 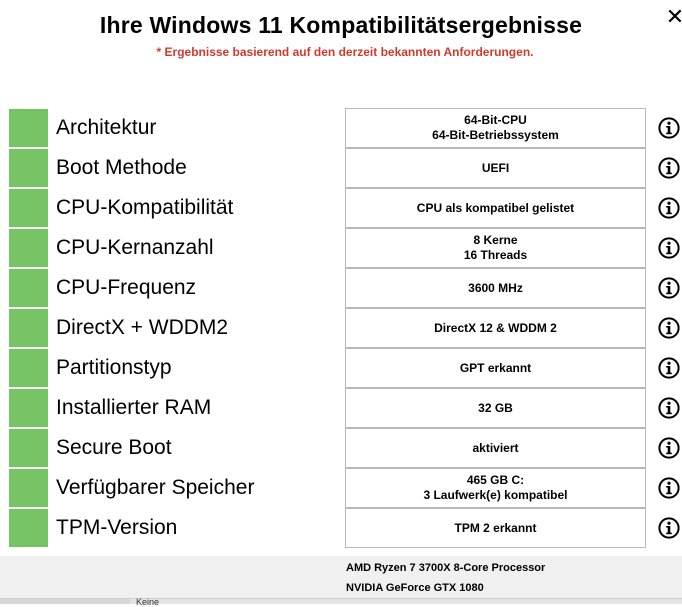 I want to click on requirement-label: Verfügbarer Speicher, so click(x=155, y=487).